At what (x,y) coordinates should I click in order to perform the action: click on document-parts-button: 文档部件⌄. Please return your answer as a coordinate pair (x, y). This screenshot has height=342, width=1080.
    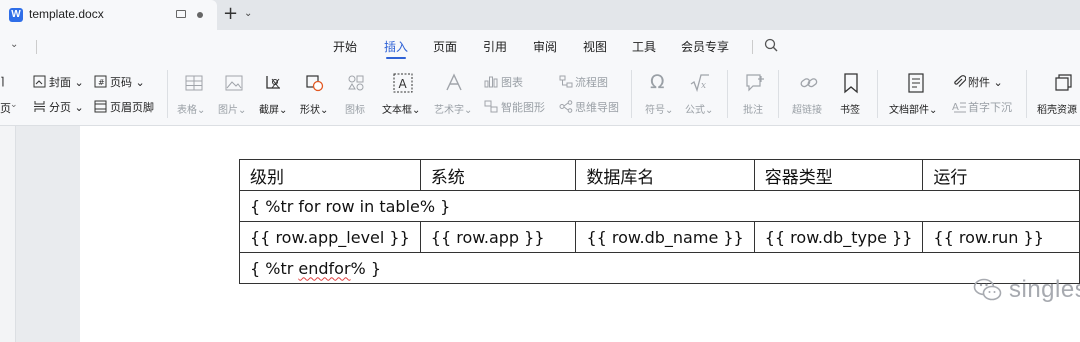
    Looking at the image, I should click on (913, 108).